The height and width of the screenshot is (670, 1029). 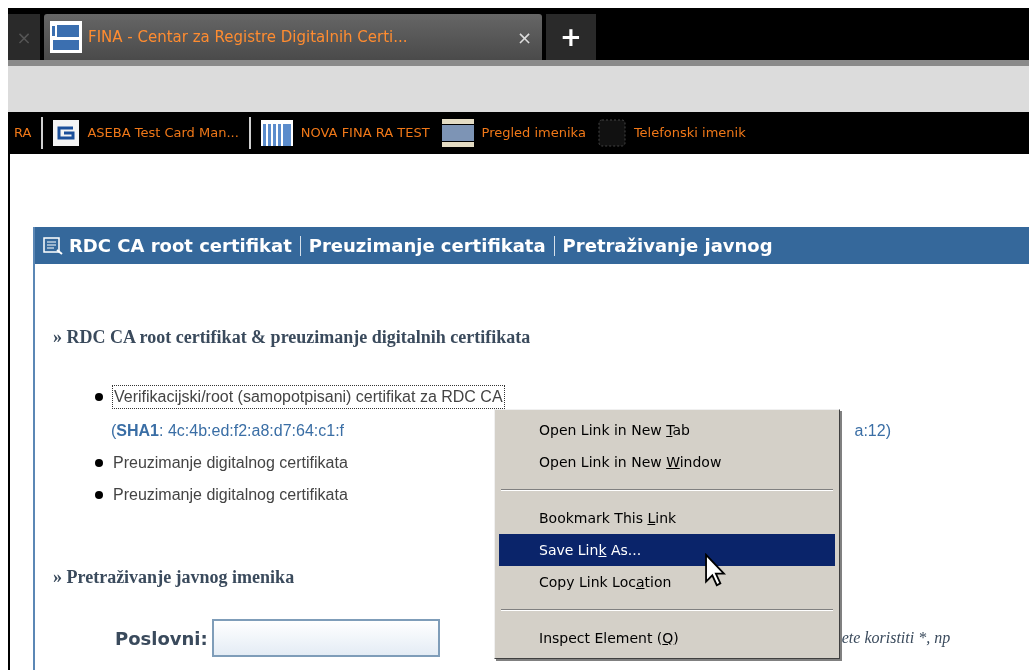 I want to click on new-tab-button: +, so click(x=571, y=37).